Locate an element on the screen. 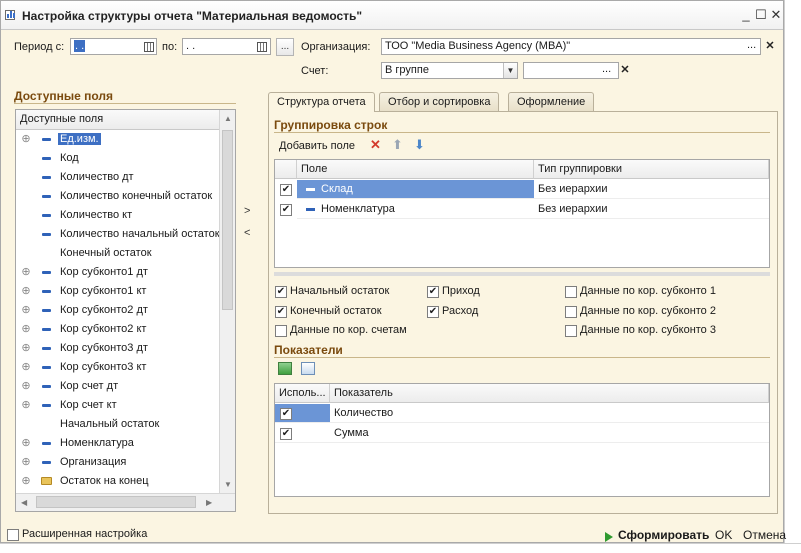  vertical-scrollbar: ▲ ▼ is located at coordinates (227, 301).